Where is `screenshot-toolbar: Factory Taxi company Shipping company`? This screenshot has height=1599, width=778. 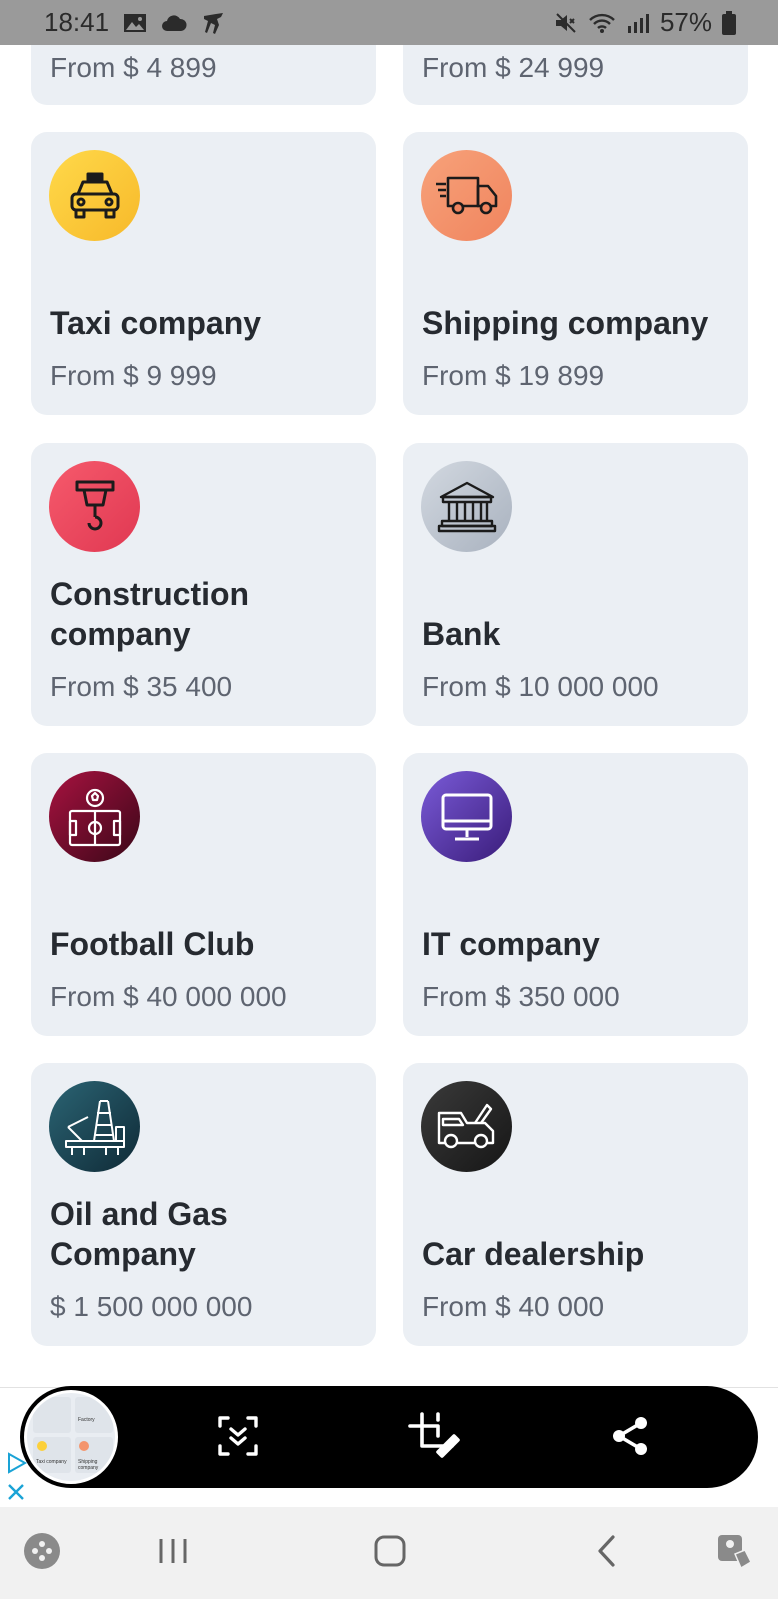 screenshot-toolbar: Factory Taxi company Shipping company is located at coordinates (389, 1437).